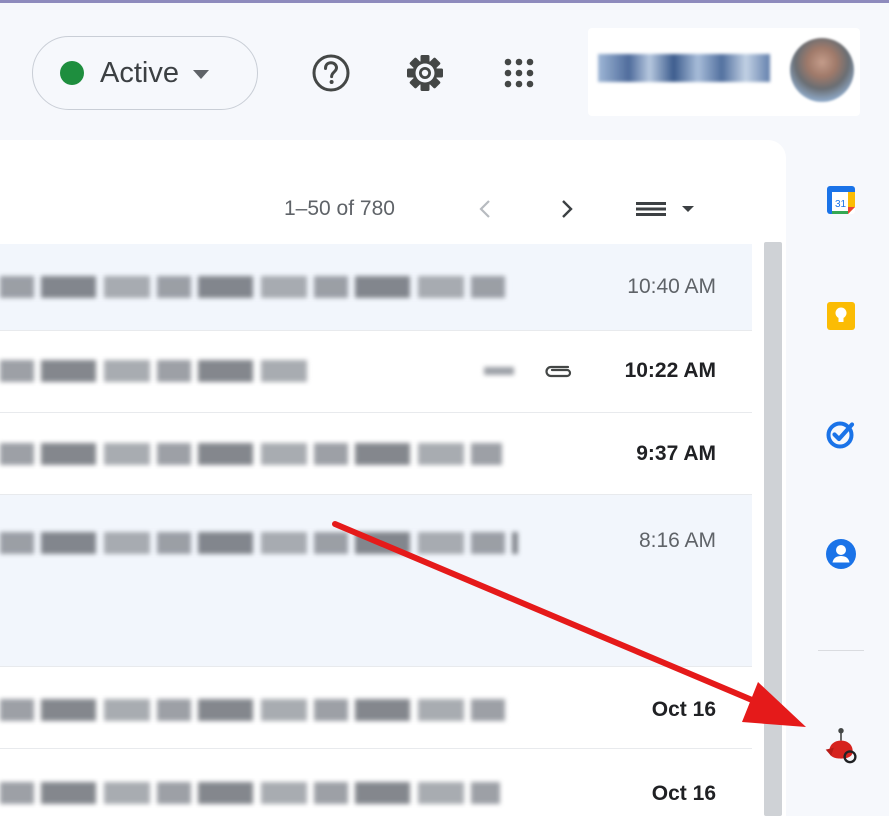 The width and height of the screenshot is (889, 816). What do you see at coordinates (676, 453) in the screenshot?
I see `email-time: 9:37 AM` at bounding box center [676, 453].